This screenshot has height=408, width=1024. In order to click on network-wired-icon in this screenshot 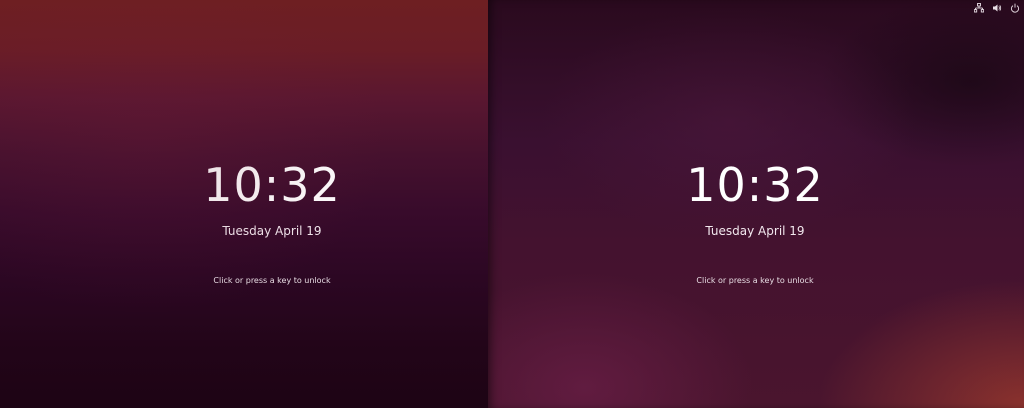, I will do `click(979, 8)`.